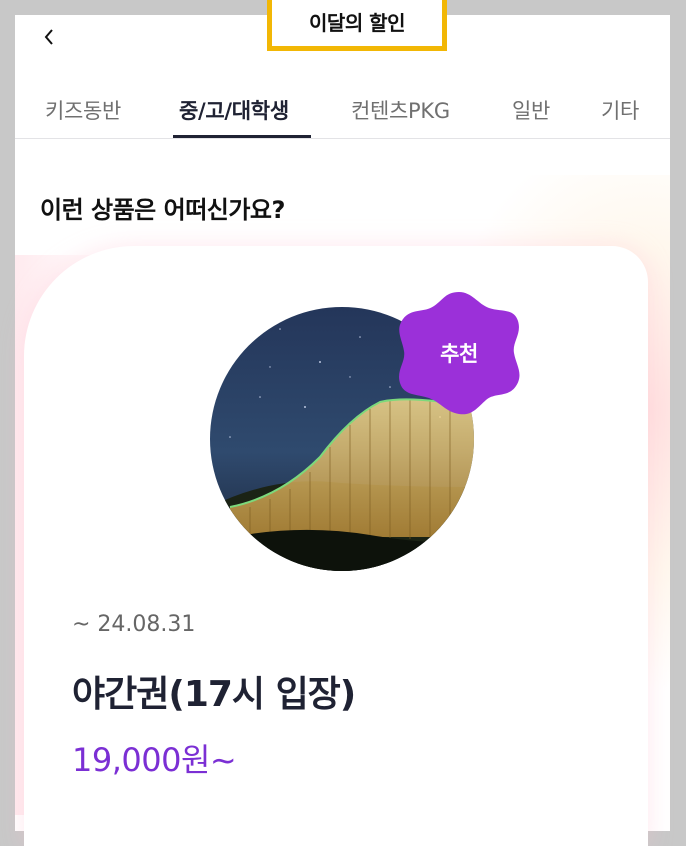 This screenshot has height=846, width=686. What do you see at coordinates (400, 110) in the screenshot?
I see `tab-contents-pkg: 컨텐츠PKG` at bounding box center [400, 110].